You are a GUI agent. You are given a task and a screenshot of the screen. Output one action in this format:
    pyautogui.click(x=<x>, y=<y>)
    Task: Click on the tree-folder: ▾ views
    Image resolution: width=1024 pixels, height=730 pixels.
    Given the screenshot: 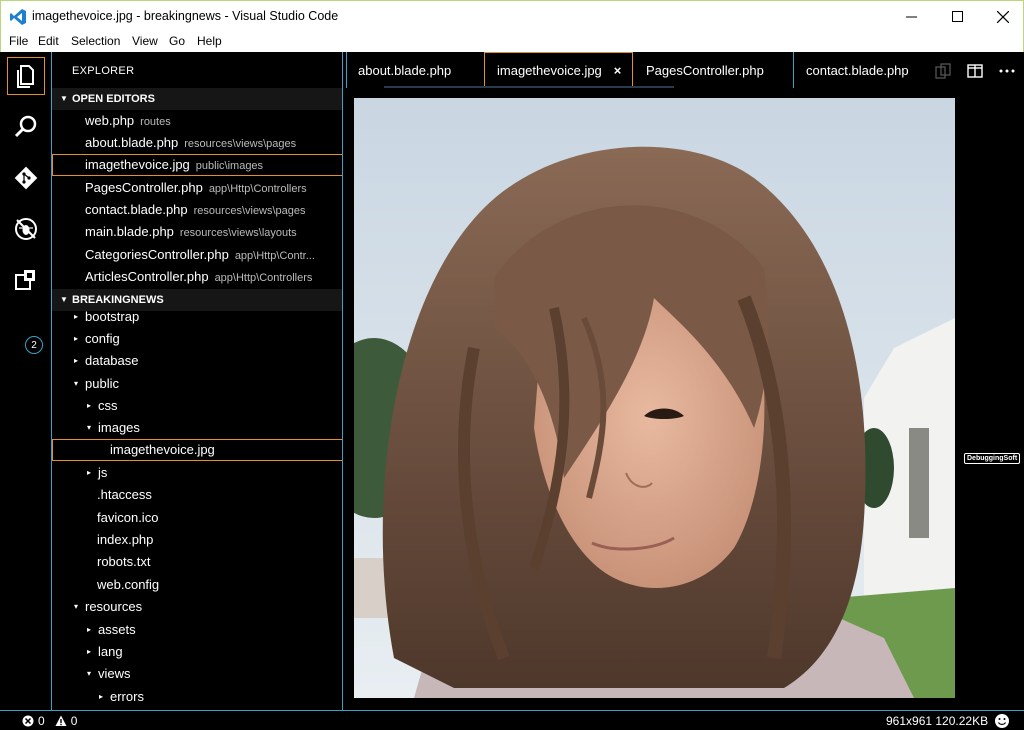 What is the action you would take?
    pyautogui.click(x=197, y=674)
    